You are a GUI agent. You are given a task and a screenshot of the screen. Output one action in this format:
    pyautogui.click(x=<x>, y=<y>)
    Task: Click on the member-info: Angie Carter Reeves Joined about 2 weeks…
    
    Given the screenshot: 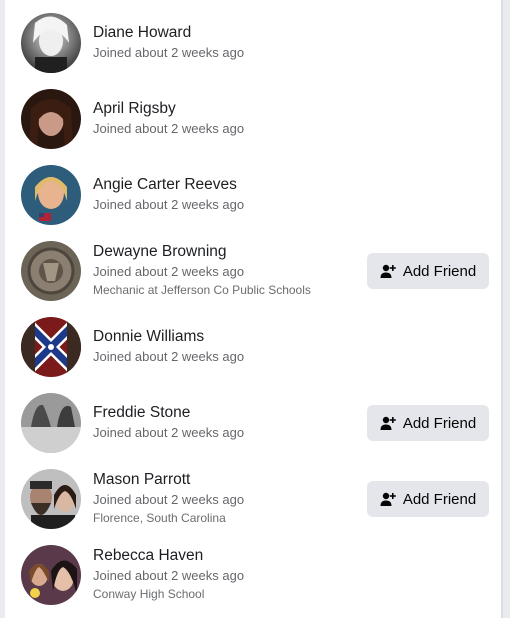 What is the action you would take?
    pyautogui.click(x=228, y=195)
    